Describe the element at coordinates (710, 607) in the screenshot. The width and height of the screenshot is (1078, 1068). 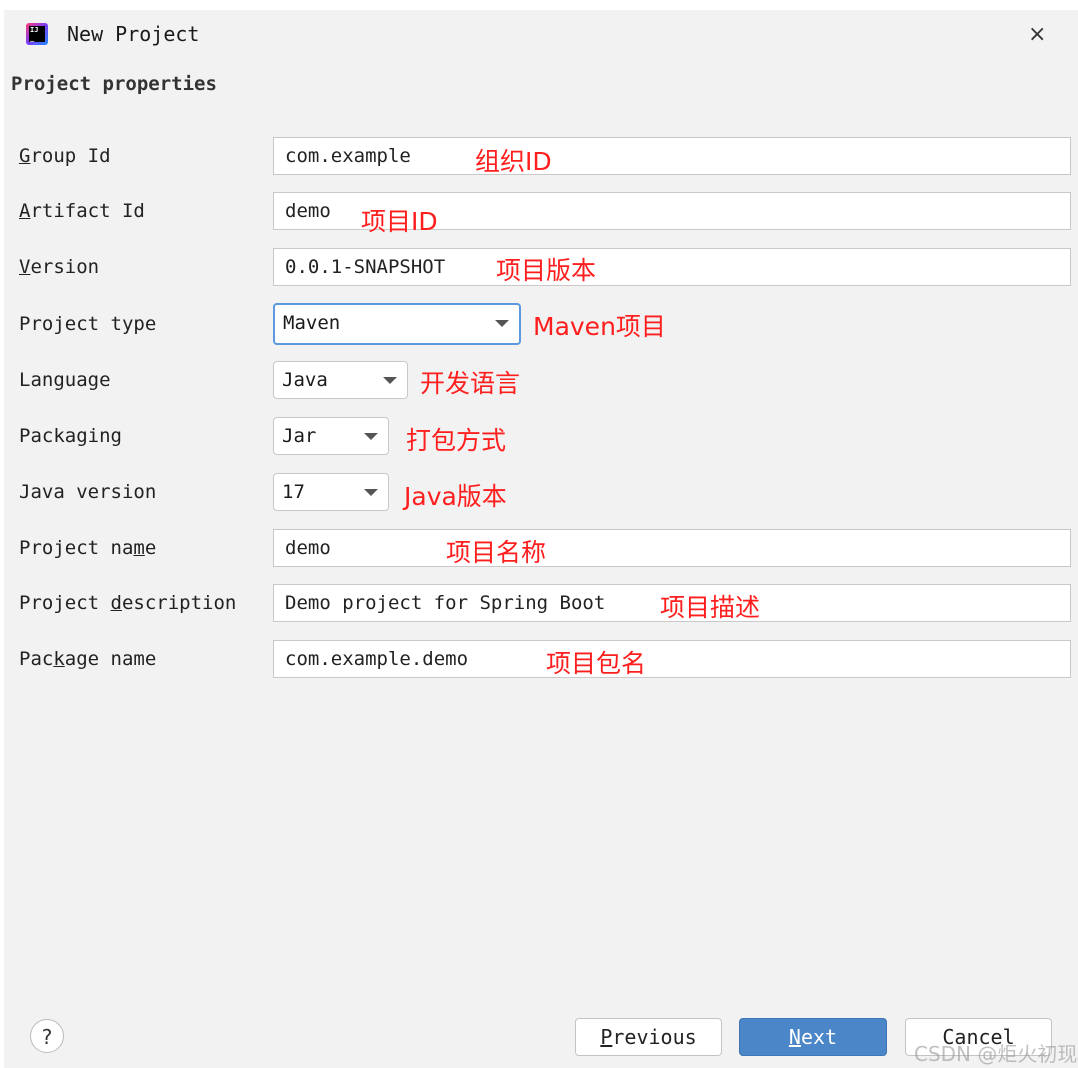
I see `project-description-note: 项目描述` at that location.